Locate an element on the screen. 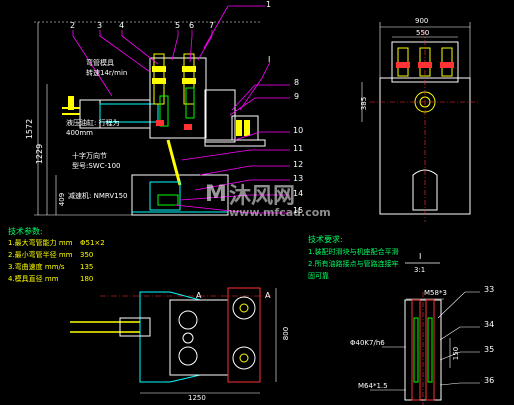  plan-frame is located at coordinates (184, 337).